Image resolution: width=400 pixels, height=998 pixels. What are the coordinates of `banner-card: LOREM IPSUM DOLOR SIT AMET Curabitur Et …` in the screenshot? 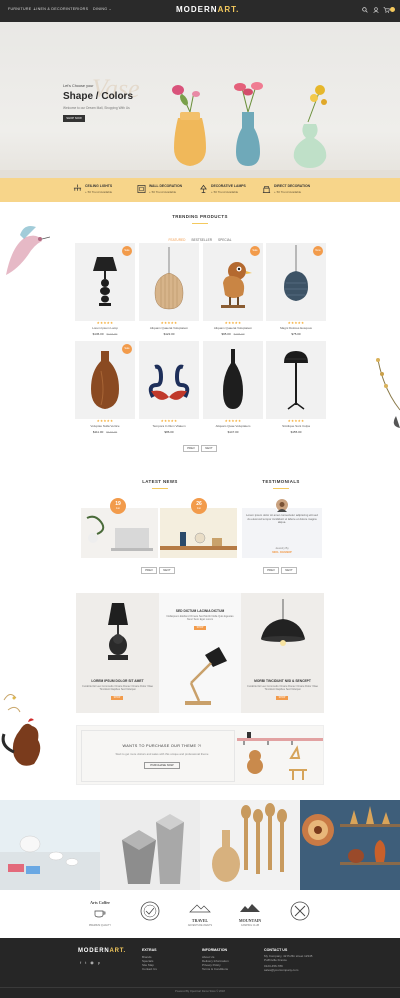 It's located at (117, 653).